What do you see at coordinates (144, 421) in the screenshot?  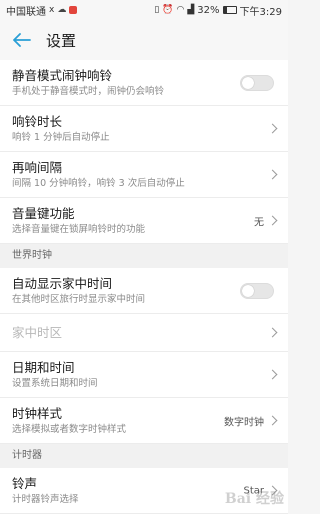 I see `setting-clock-style: 时钟样式 选择模拟或者数字时钟样式 数字时钟` at bounding box center [144, 421].